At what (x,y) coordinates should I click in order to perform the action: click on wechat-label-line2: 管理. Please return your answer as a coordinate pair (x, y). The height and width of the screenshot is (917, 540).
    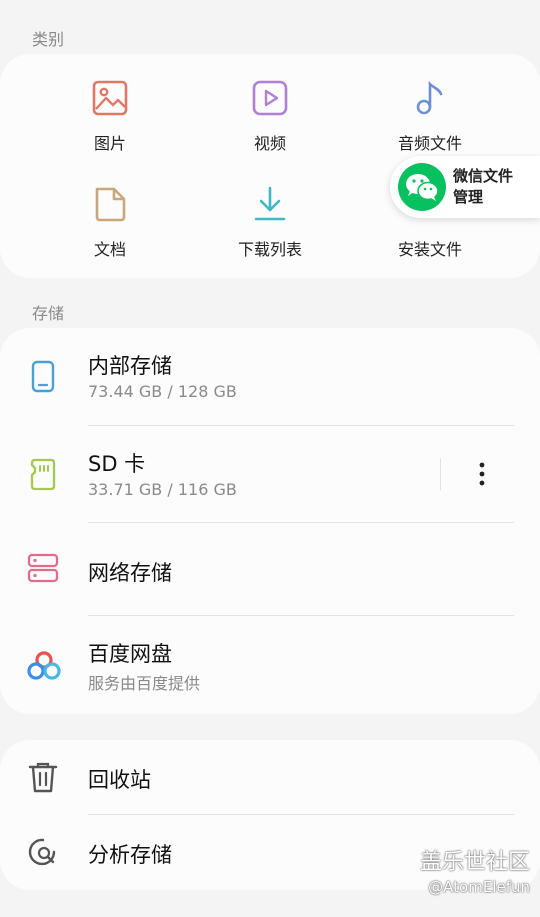
    Looking at the image, I should click on (468, 197).